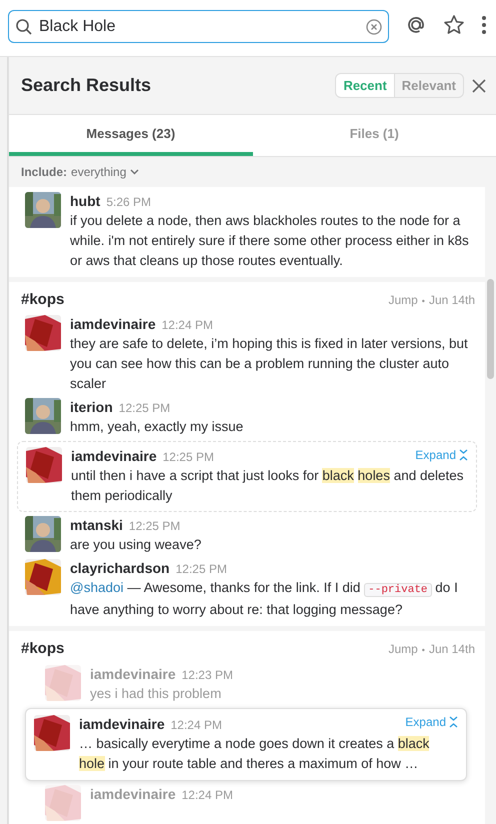  I want to click on mention-icon, so click(416, 25).